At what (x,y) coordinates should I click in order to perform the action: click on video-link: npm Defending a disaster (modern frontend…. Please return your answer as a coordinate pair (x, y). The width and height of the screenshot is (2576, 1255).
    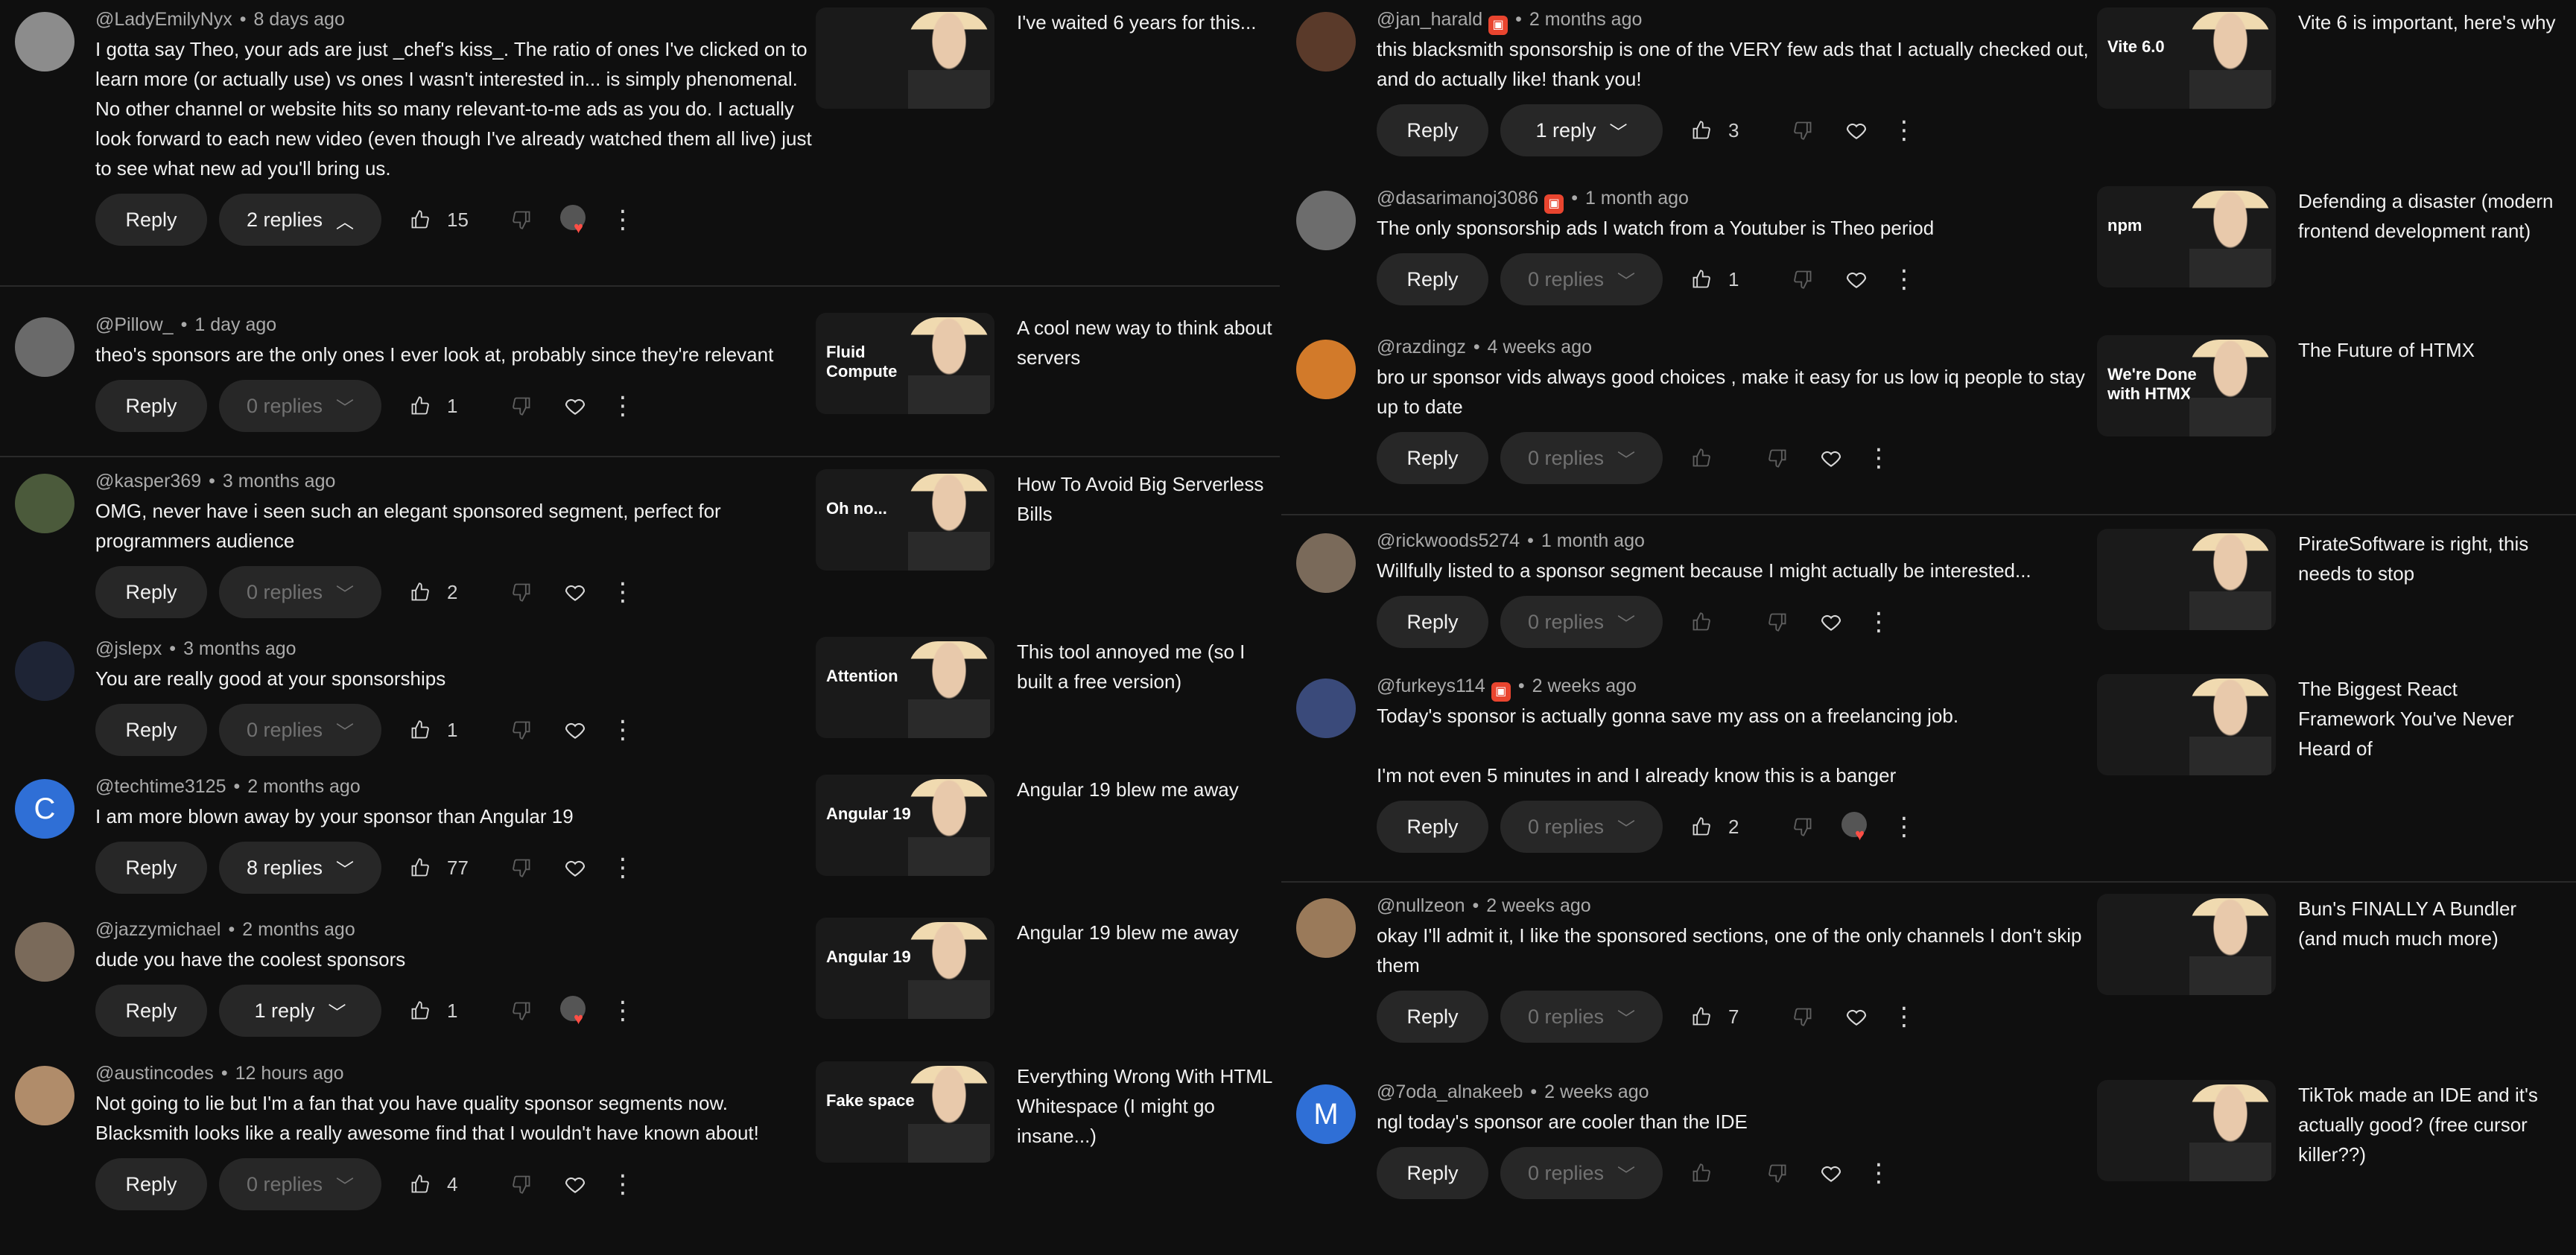
    Looking at the image, I should click on (2328, 242).